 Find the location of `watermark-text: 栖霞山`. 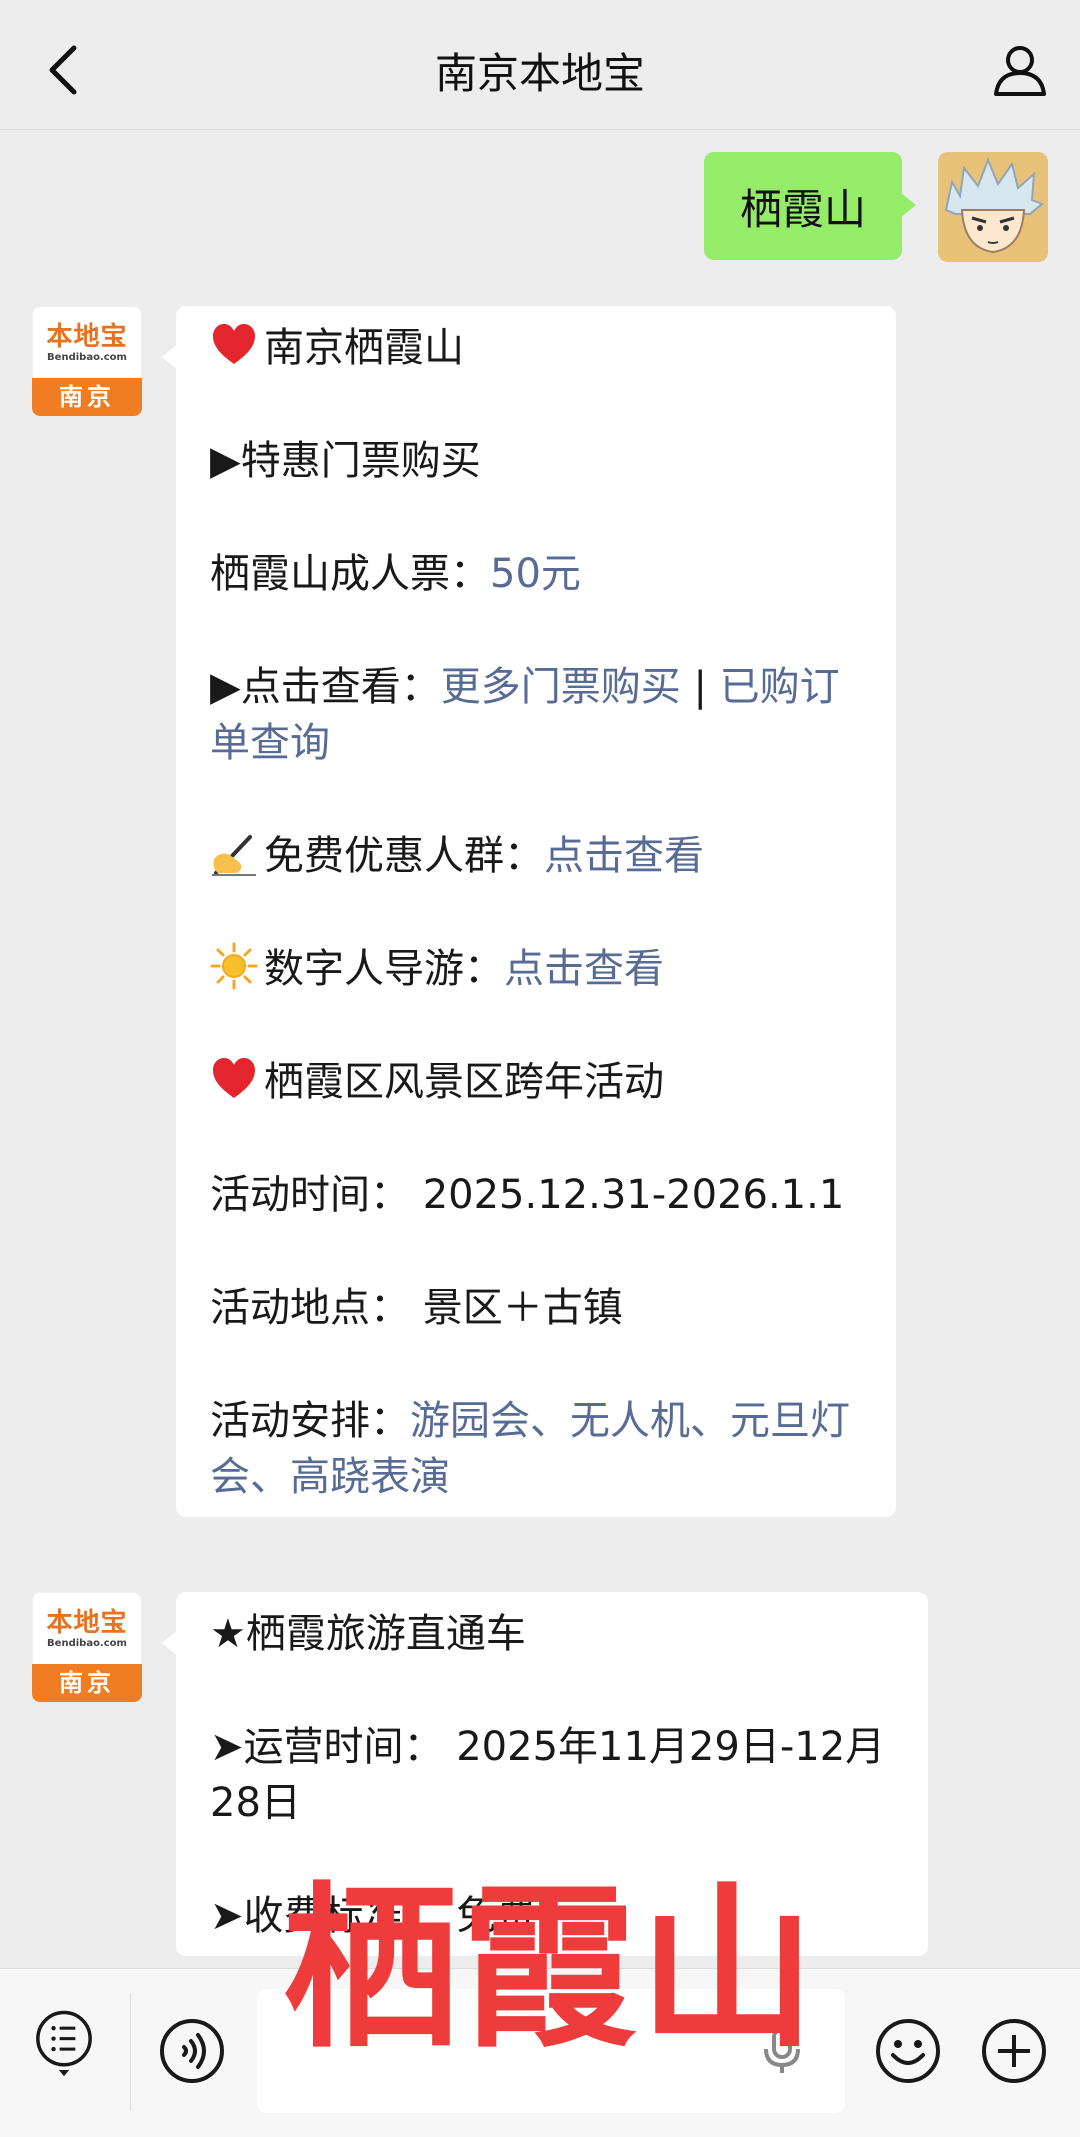

watermark-text: 栖霞山 is located at coordinates (550, 1969).